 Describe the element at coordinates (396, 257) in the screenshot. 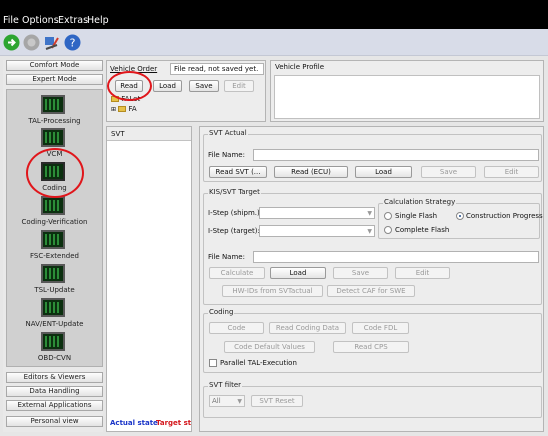

I see `target-file-name-field` at that location.